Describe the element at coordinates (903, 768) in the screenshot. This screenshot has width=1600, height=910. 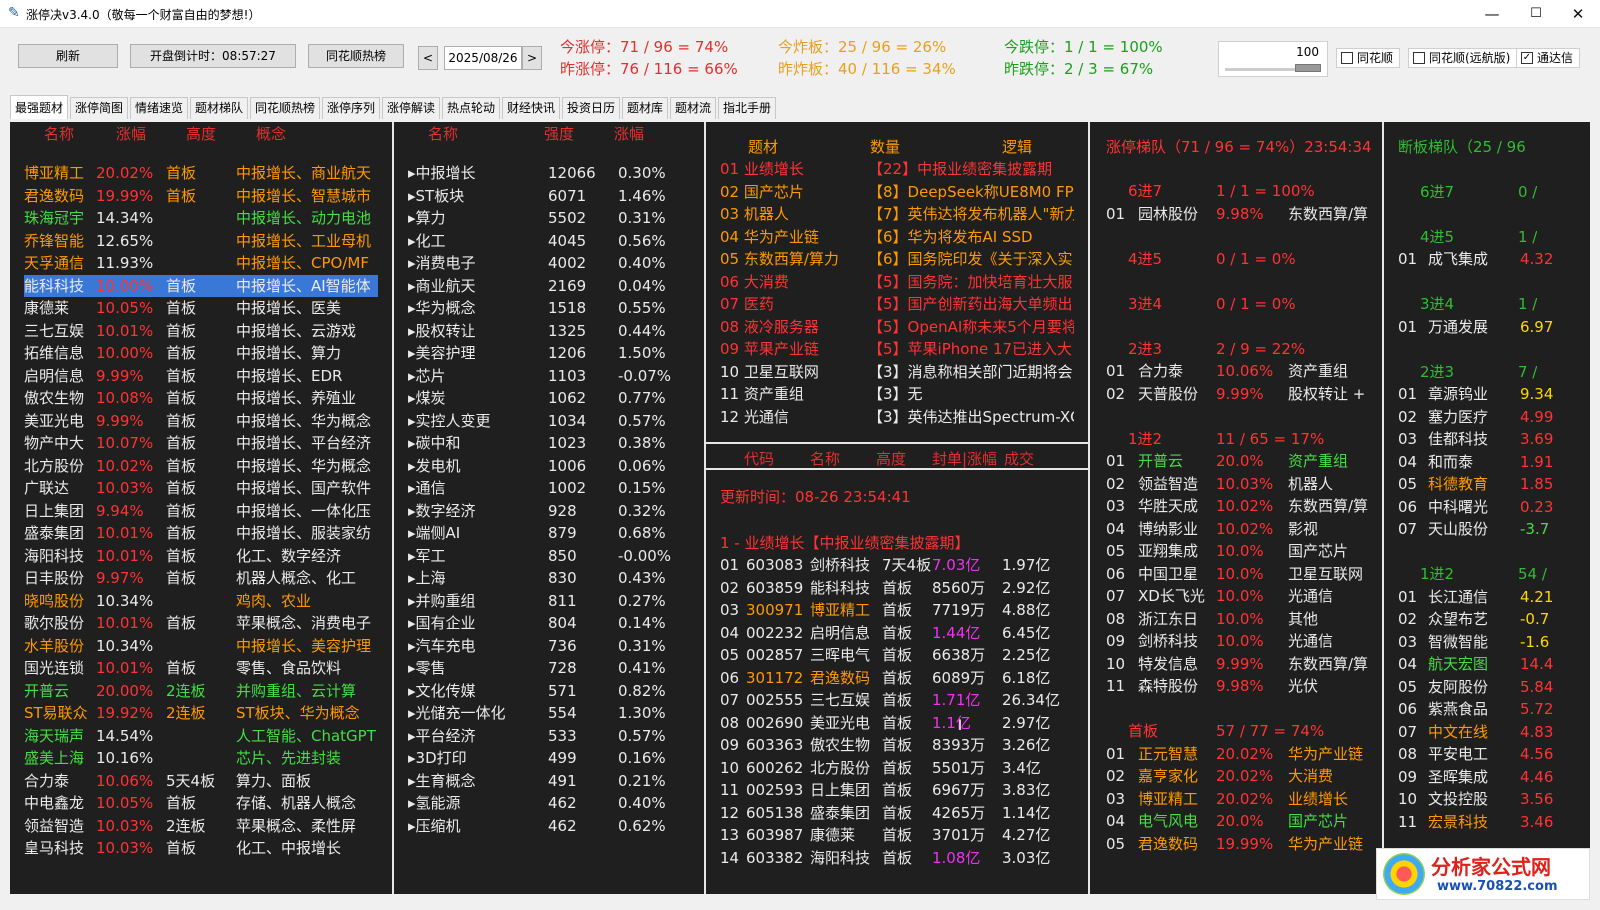
I see `limit-up-stock-row: 10 600262 北方股份 首板 5501万 3.4亿` at that location.